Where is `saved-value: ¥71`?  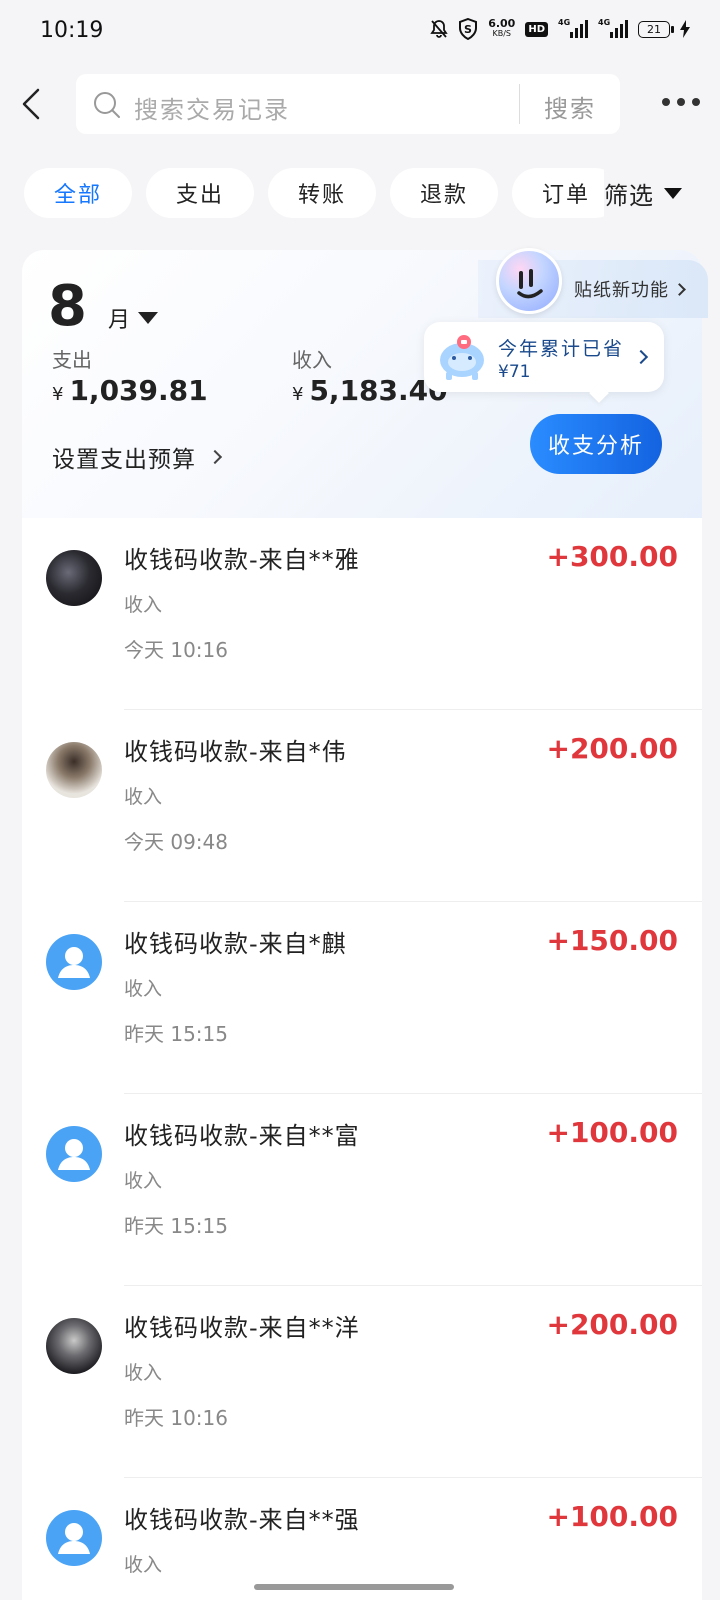 saved-value: ¥71 is located at coordinates (514, 372).